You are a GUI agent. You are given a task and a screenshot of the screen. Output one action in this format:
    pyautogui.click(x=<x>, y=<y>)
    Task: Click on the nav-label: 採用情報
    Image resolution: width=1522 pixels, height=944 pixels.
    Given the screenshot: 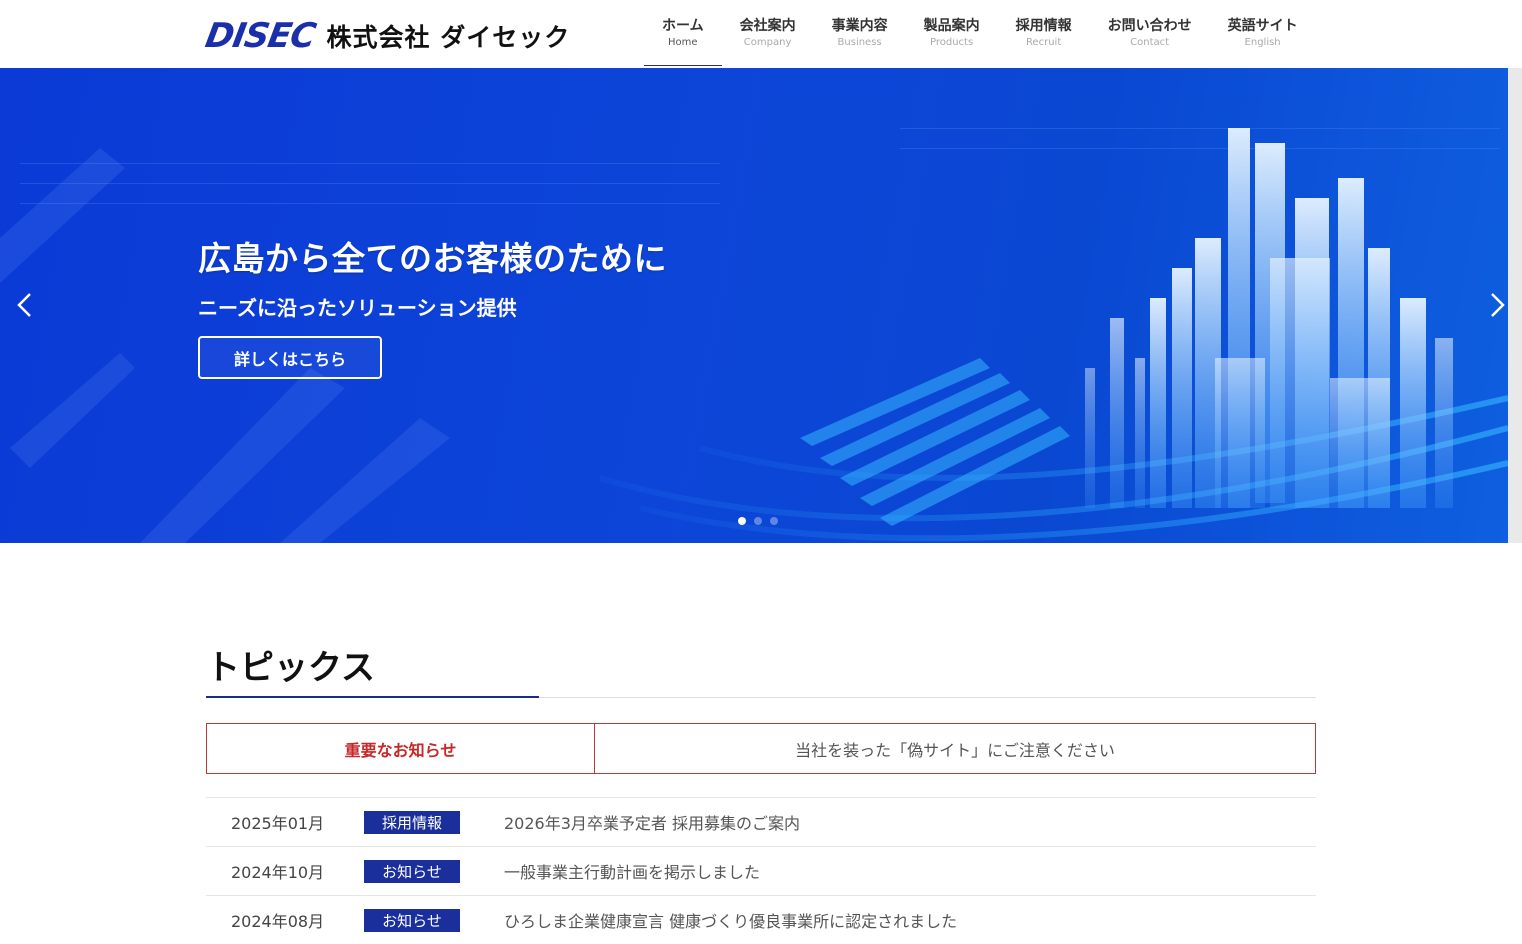 What is the action you would take?
    pyautogui.click(x=1043, y=26)
    